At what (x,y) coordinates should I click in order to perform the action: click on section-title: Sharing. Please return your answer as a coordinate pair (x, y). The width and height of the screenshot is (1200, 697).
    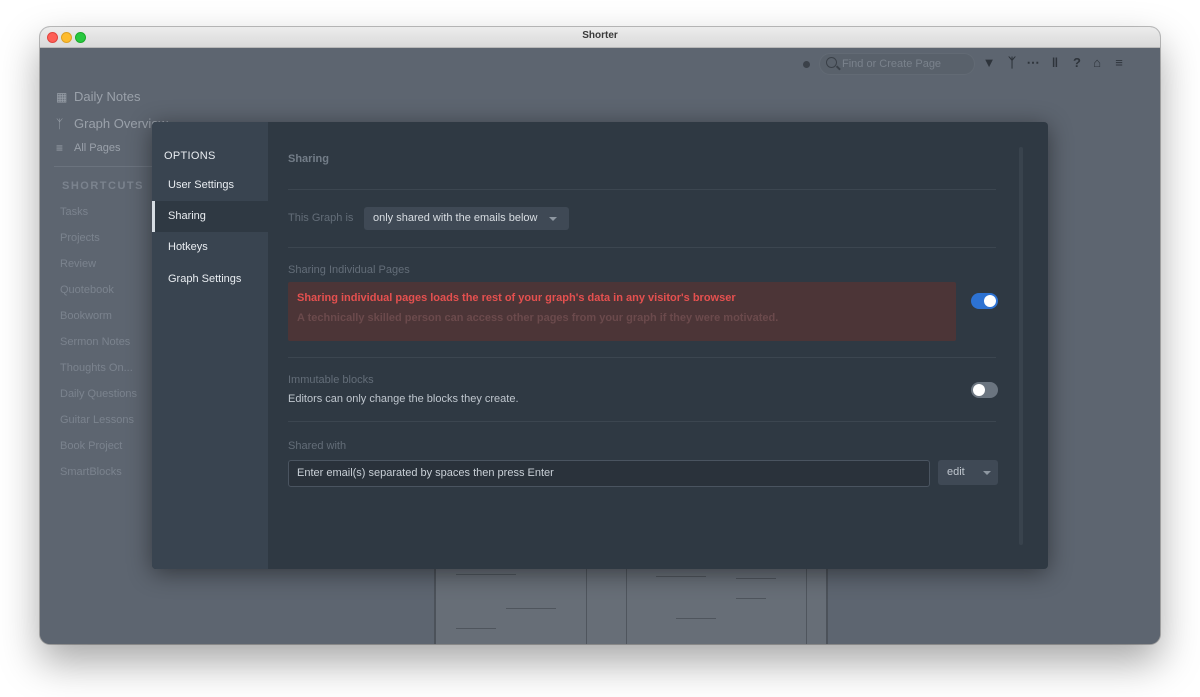
    Looking at the image, I should click on (308, 159).